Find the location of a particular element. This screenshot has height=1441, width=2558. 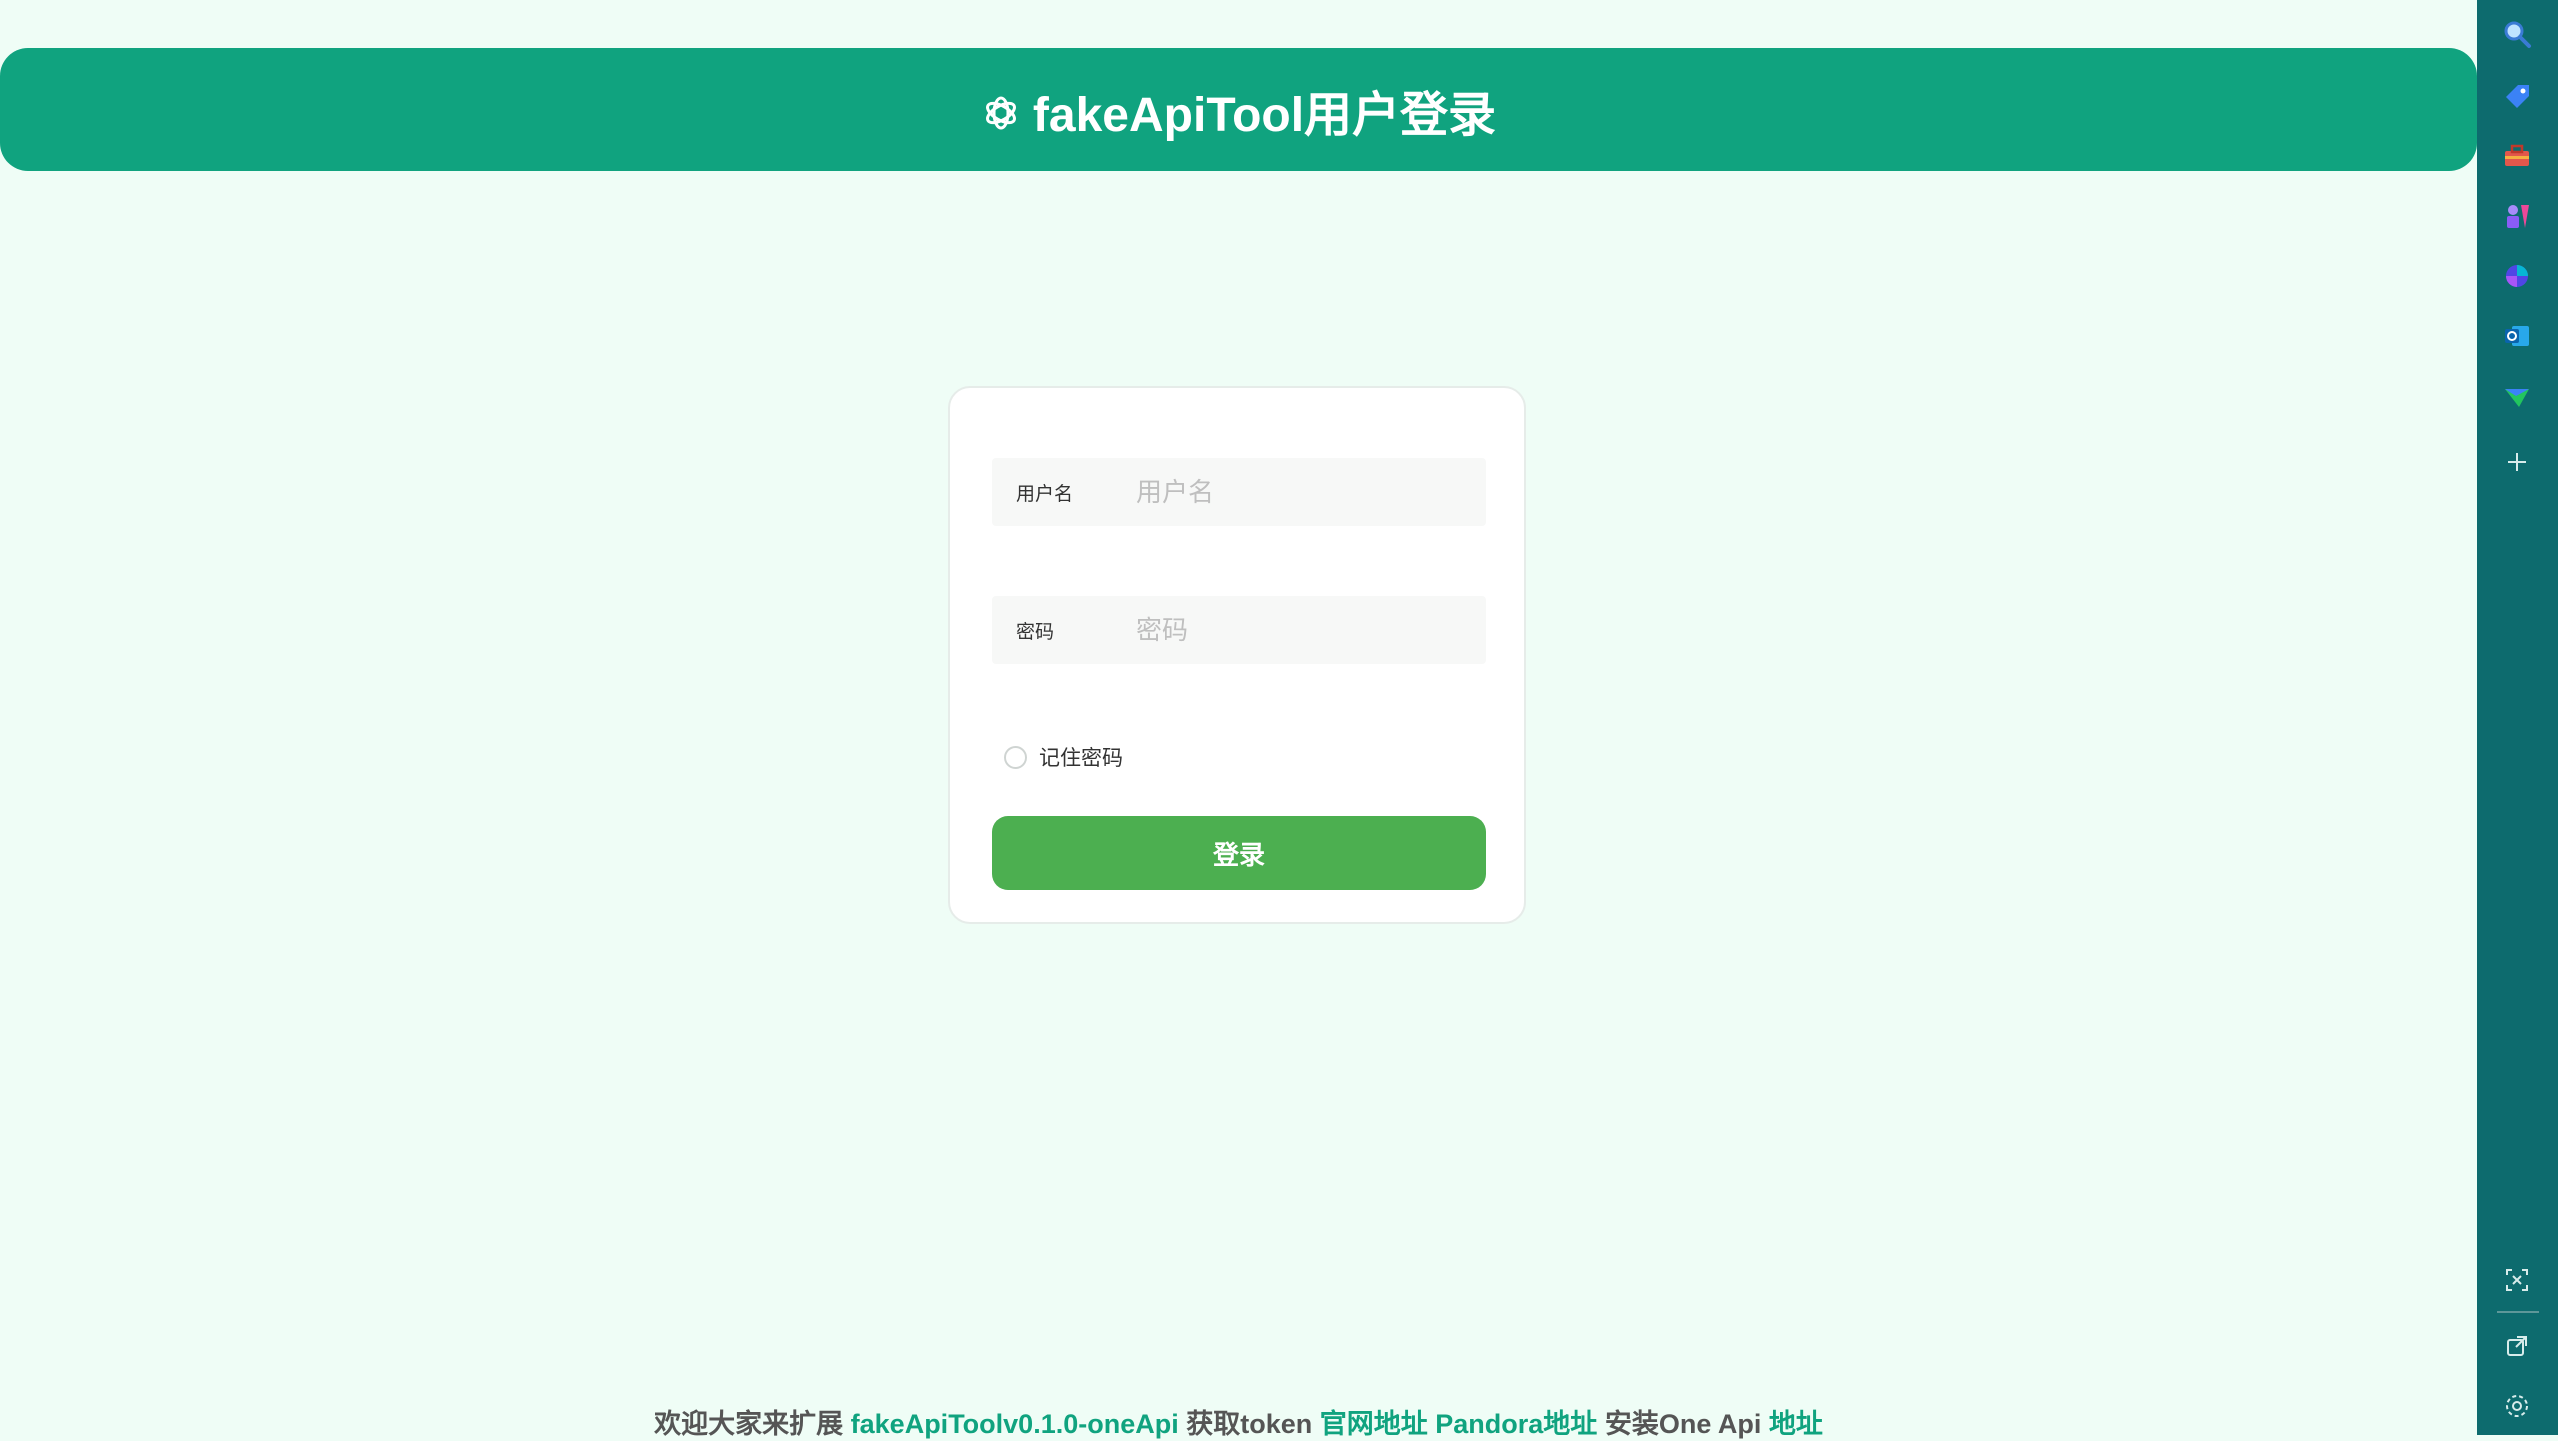

copilot-icon is located at coordinates (2517, 276).